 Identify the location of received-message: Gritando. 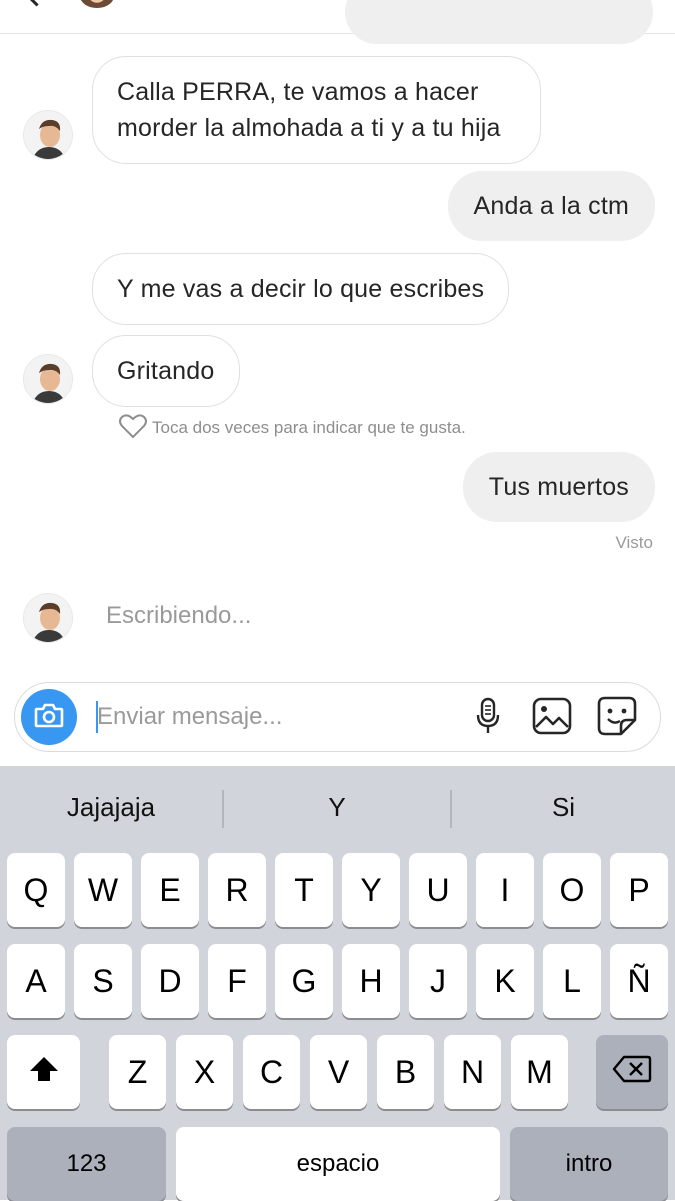
(166, 371).